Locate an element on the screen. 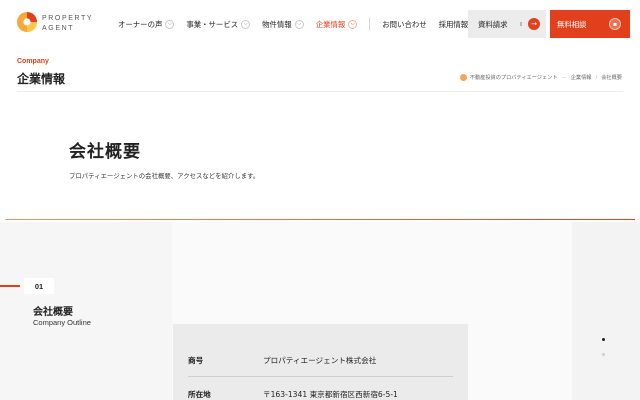 The height and width of the screenshot is (400, 640). table-row-label: 商号 is located at coordinates (196, 360).